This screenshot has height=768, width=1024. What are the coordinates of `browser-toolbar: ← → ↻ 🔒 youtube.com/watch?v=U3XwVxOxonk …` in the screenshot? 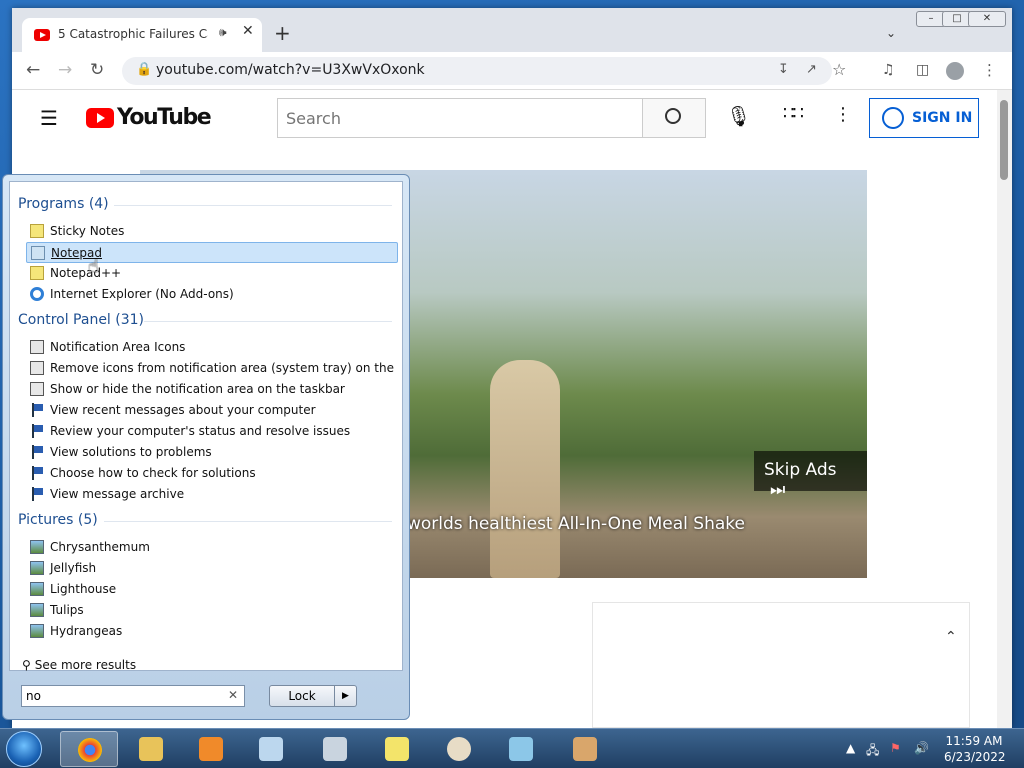 It's located at (512, 71).